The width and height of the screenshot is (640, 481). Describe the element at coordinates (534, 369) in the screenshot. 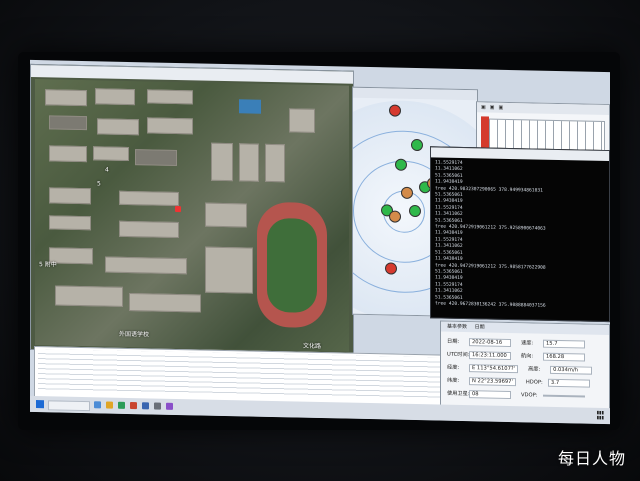

I see `info-label: 高度:` at that location.